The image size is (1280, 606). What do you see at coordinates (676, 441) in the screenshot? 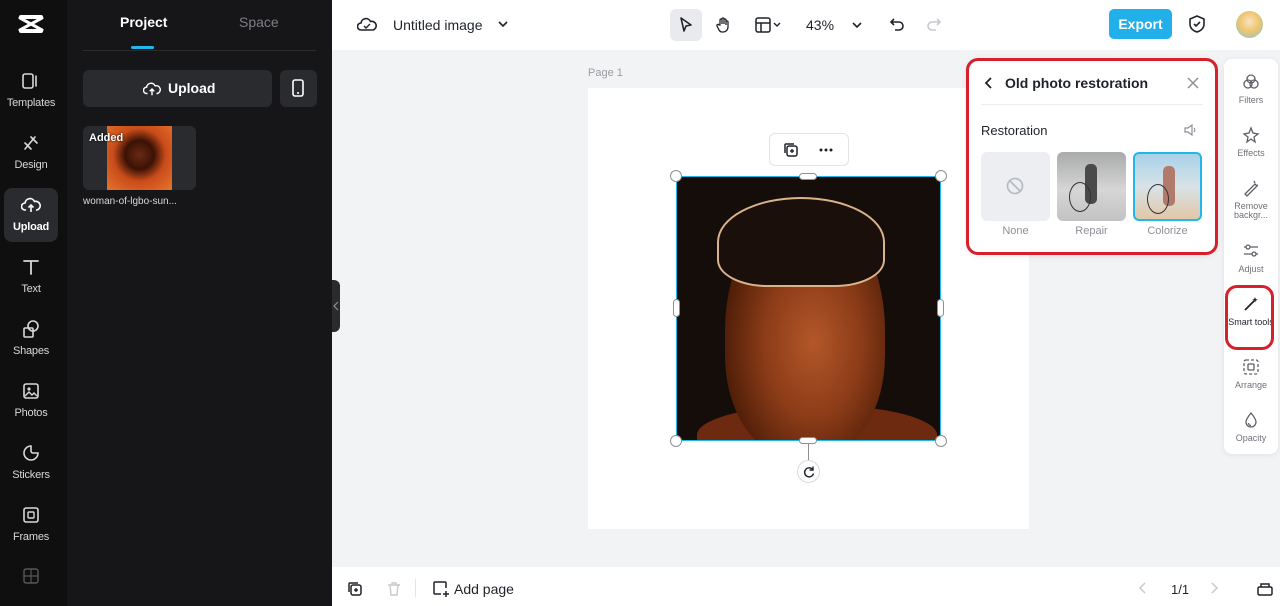
I see `resize-handle-bottom-left` at bounding box center [676, 441].